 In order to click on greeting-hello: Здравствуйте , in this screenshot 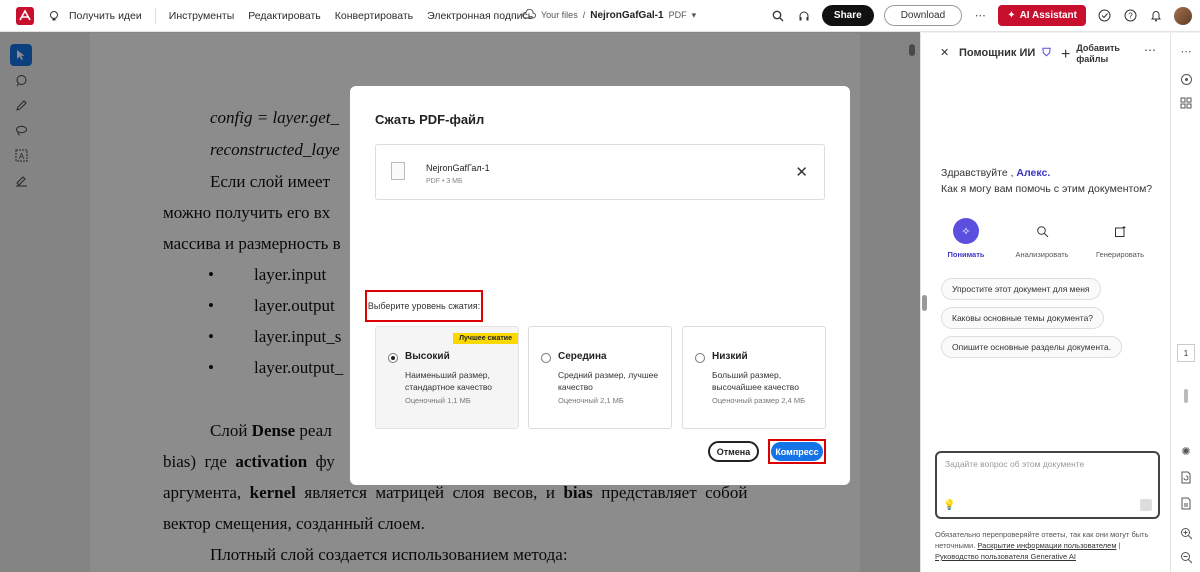, I will do `click(977, 173)`.